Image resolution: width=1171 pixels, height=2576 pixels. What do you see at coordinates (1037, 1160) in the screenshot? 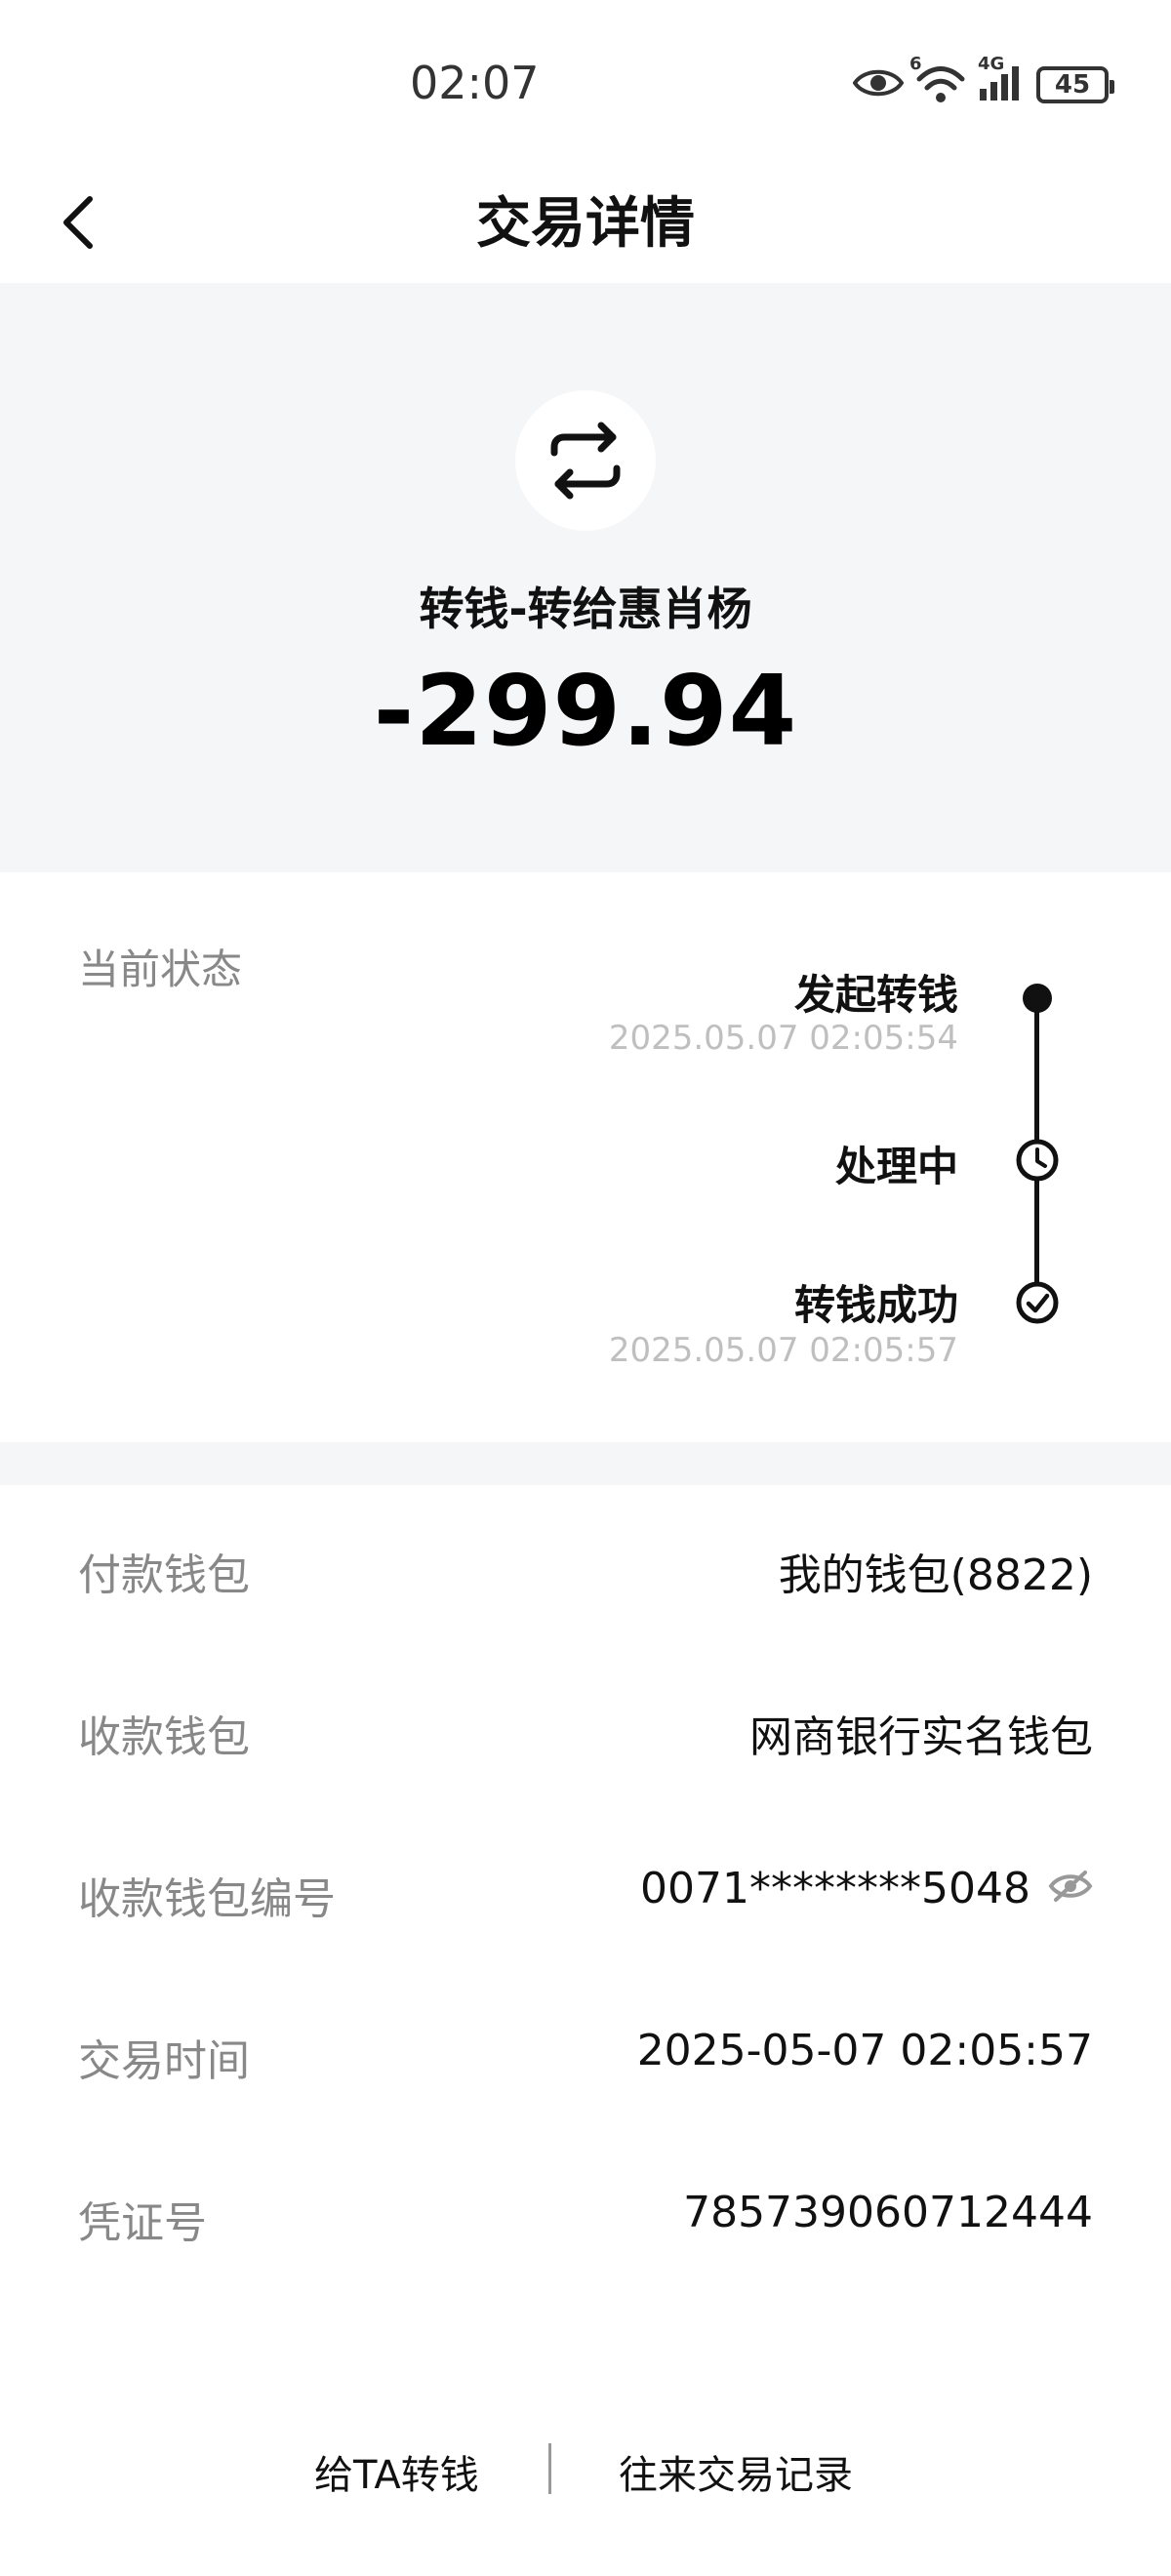
I see `clock-icon` at bounding box center [1037, 1160].